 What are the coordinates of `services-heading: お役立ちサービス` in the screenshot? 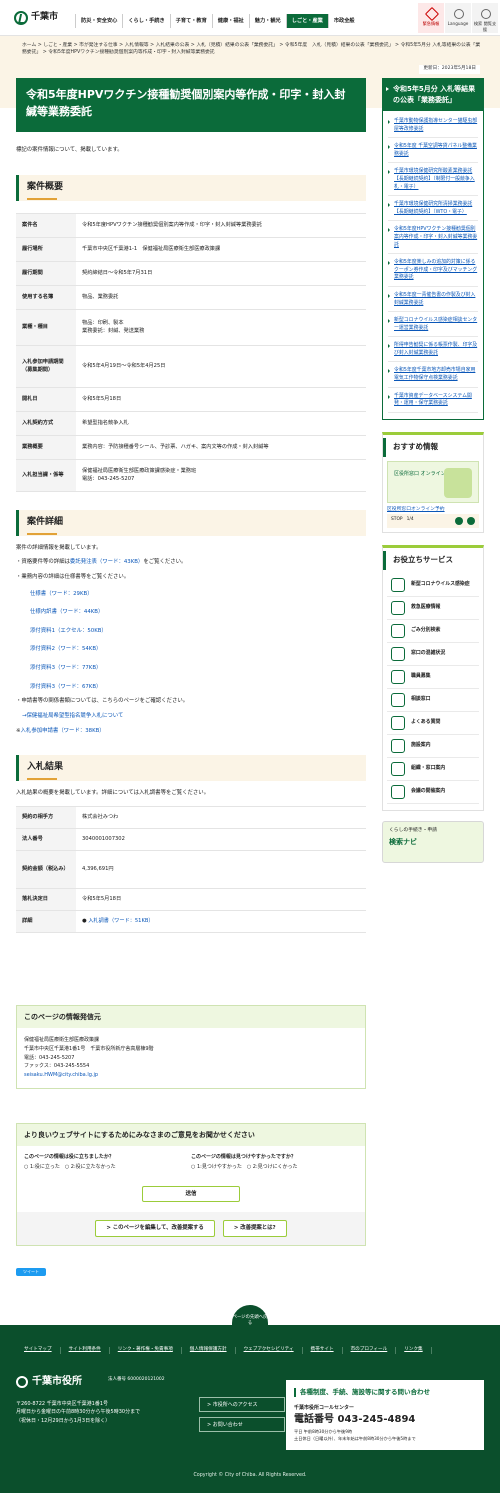 It's located at (433, 560).